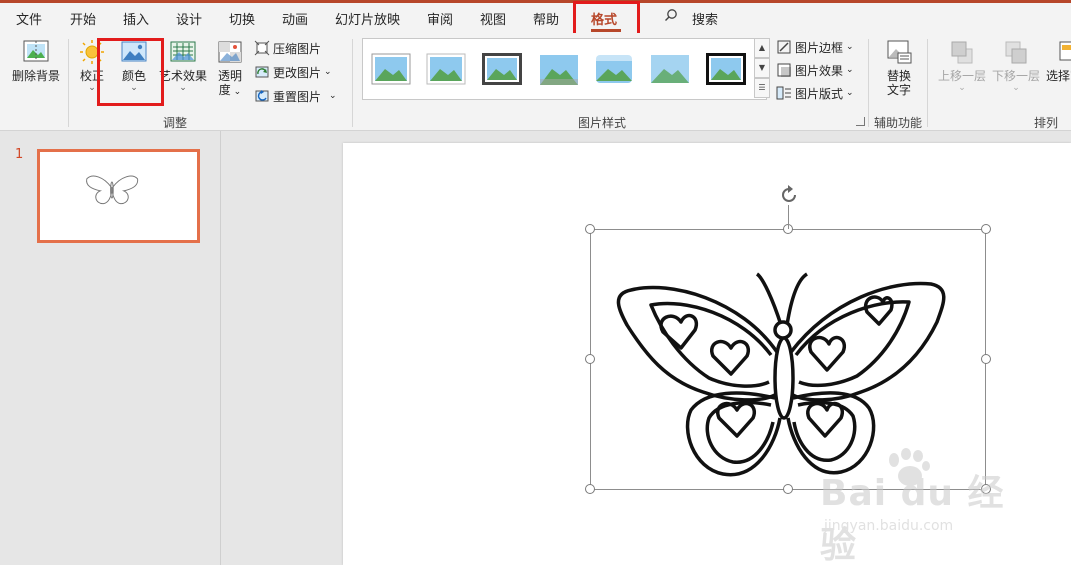 The image size is (1071, 565). What do you see at coordinates (705, 18) in the screenshot?
I see `search-button: 搜索` at bounding box center [705, 18].